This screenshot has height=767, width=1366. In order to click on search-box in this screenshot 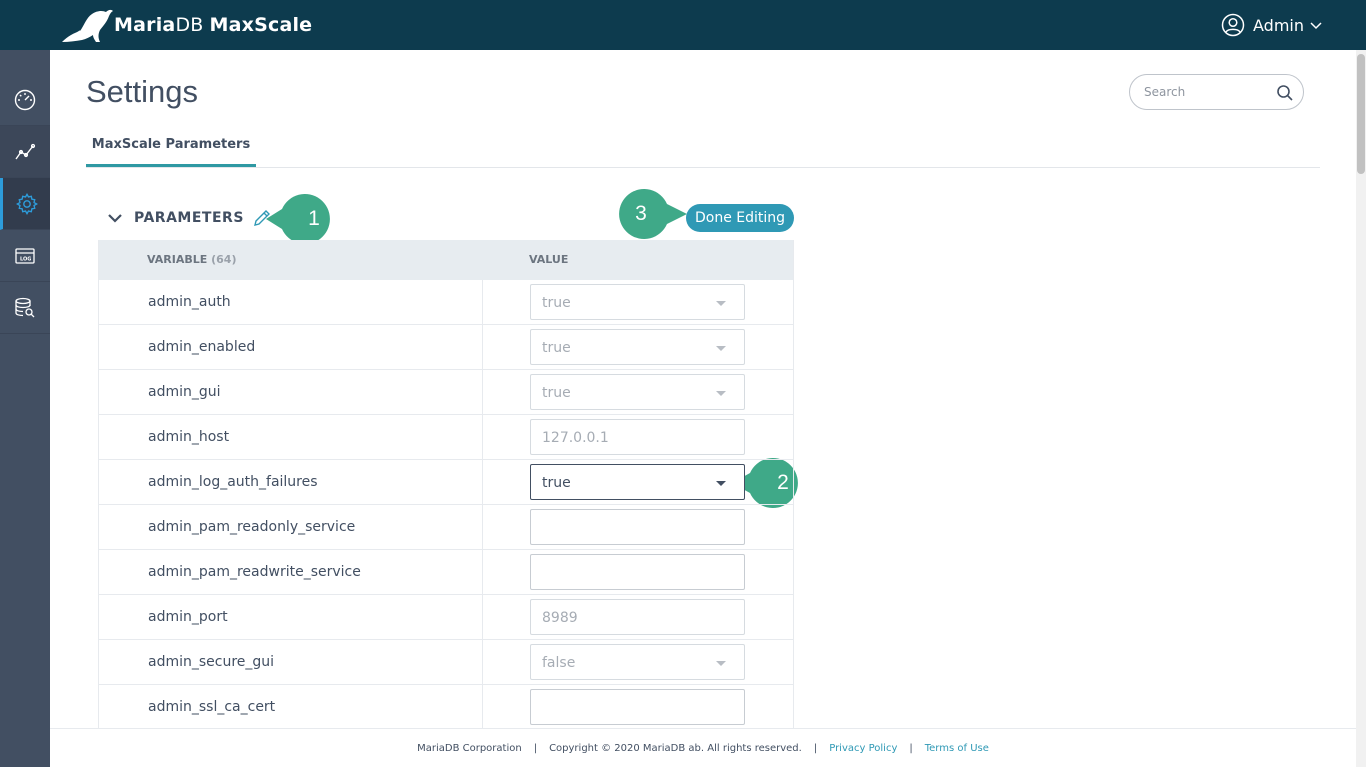, I will do `click(1216, 92)`.